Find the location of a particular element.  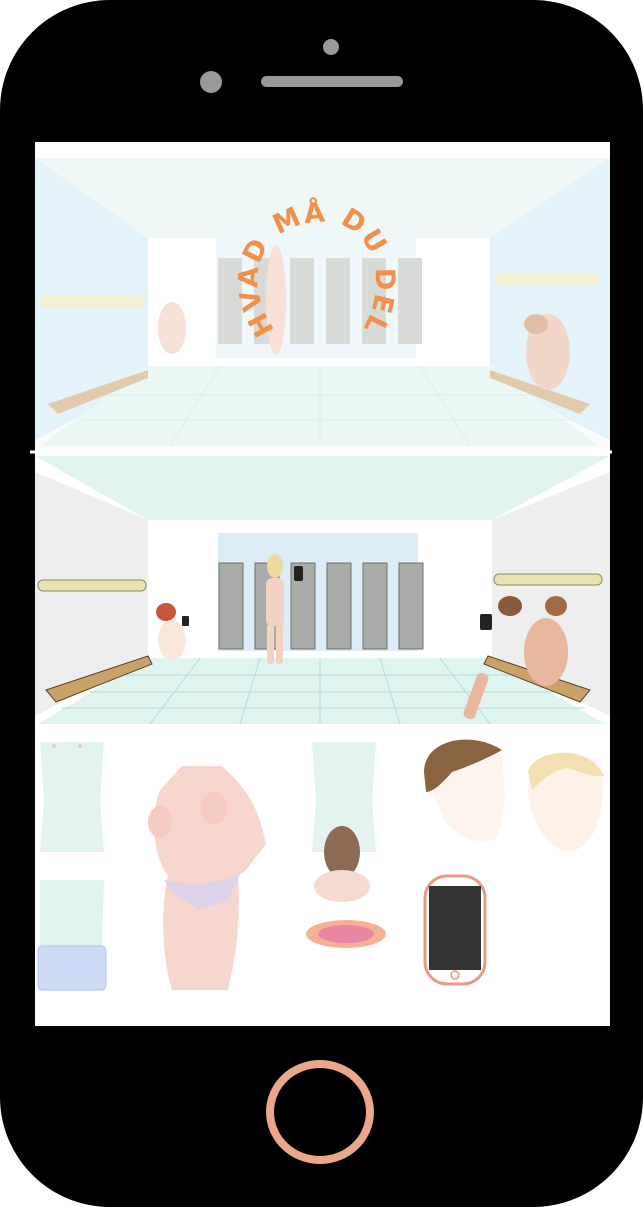

torso-pale is located at coordinates (72, 797).